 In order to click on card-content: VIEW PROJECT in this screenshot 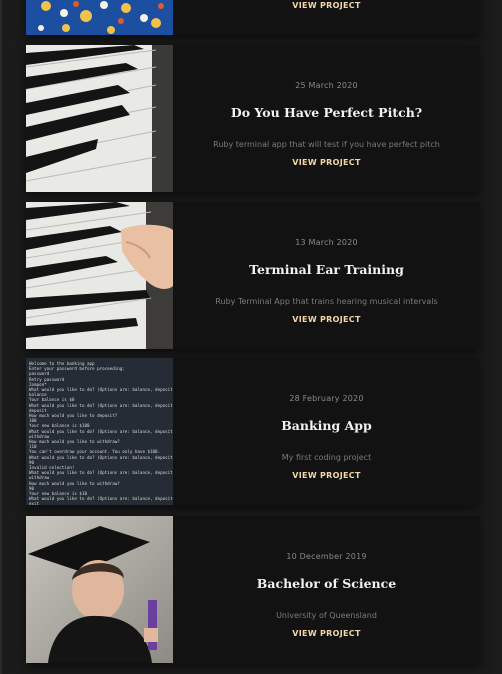, I will do `click(326, 17)`.